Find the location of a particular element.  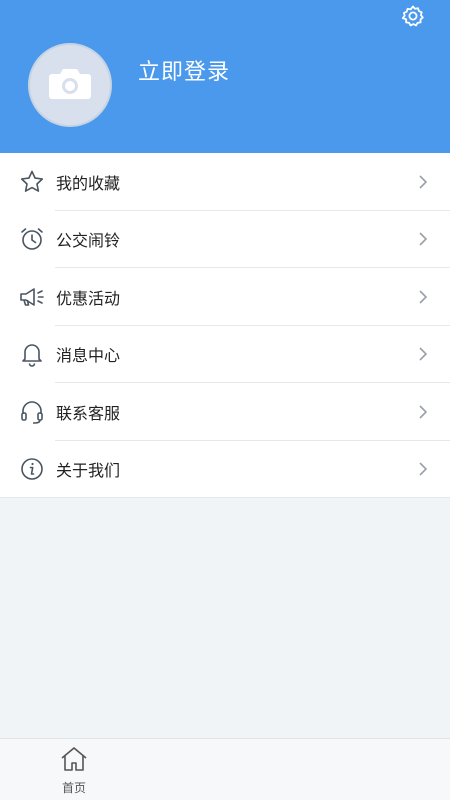

camera-icon is located at coordinates (70, 85).